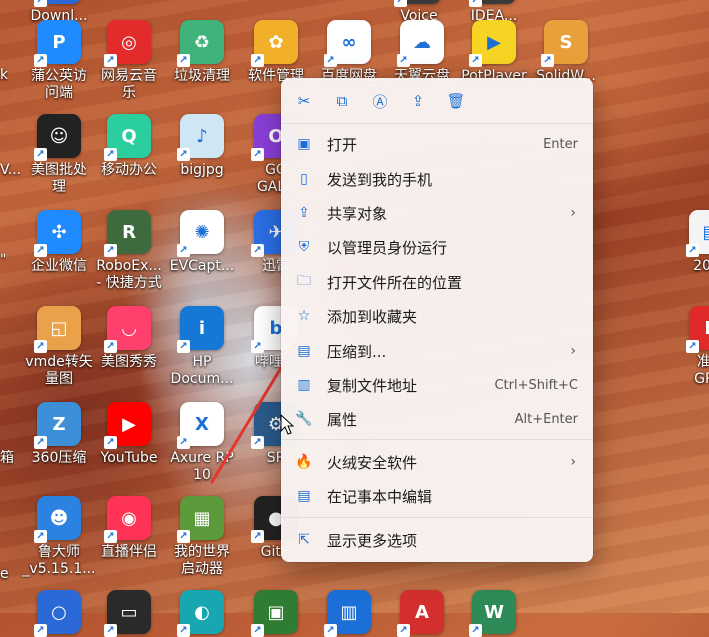 This screenshot has width=709, height=637. I want to click on vmde-app-icon: ◱ ↗, so click(57, 329).